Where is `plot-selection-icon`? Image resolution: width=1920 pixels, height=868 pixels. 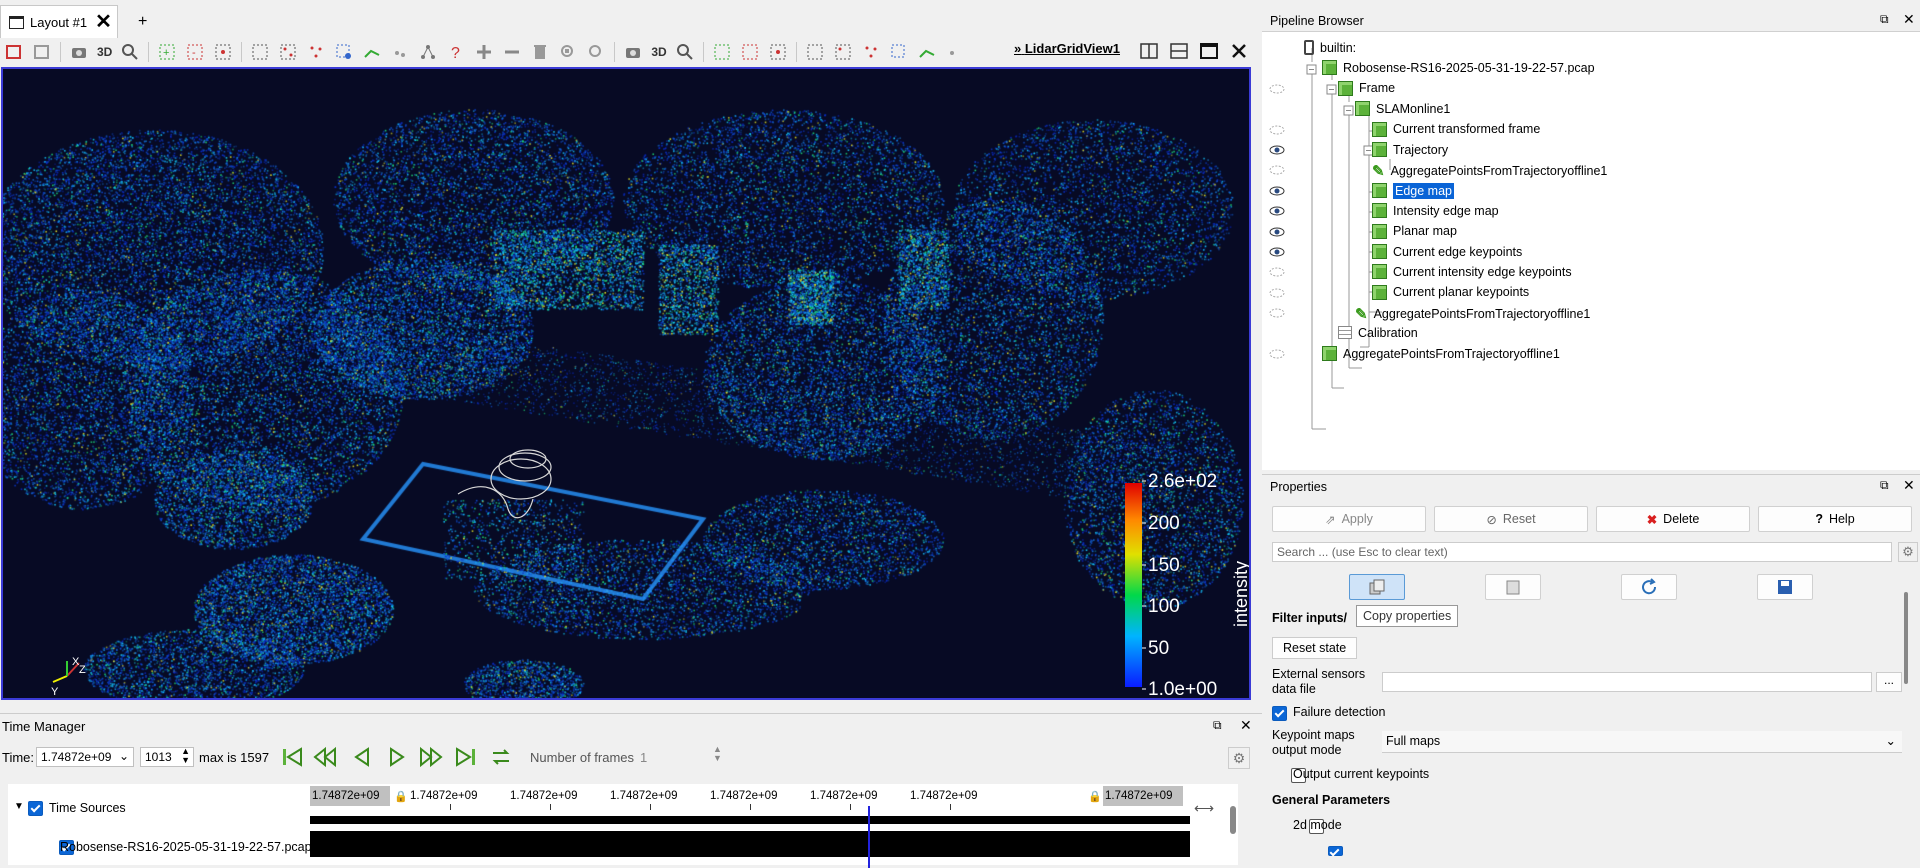 plot-selection-icon is located at coordinates (596, 52).